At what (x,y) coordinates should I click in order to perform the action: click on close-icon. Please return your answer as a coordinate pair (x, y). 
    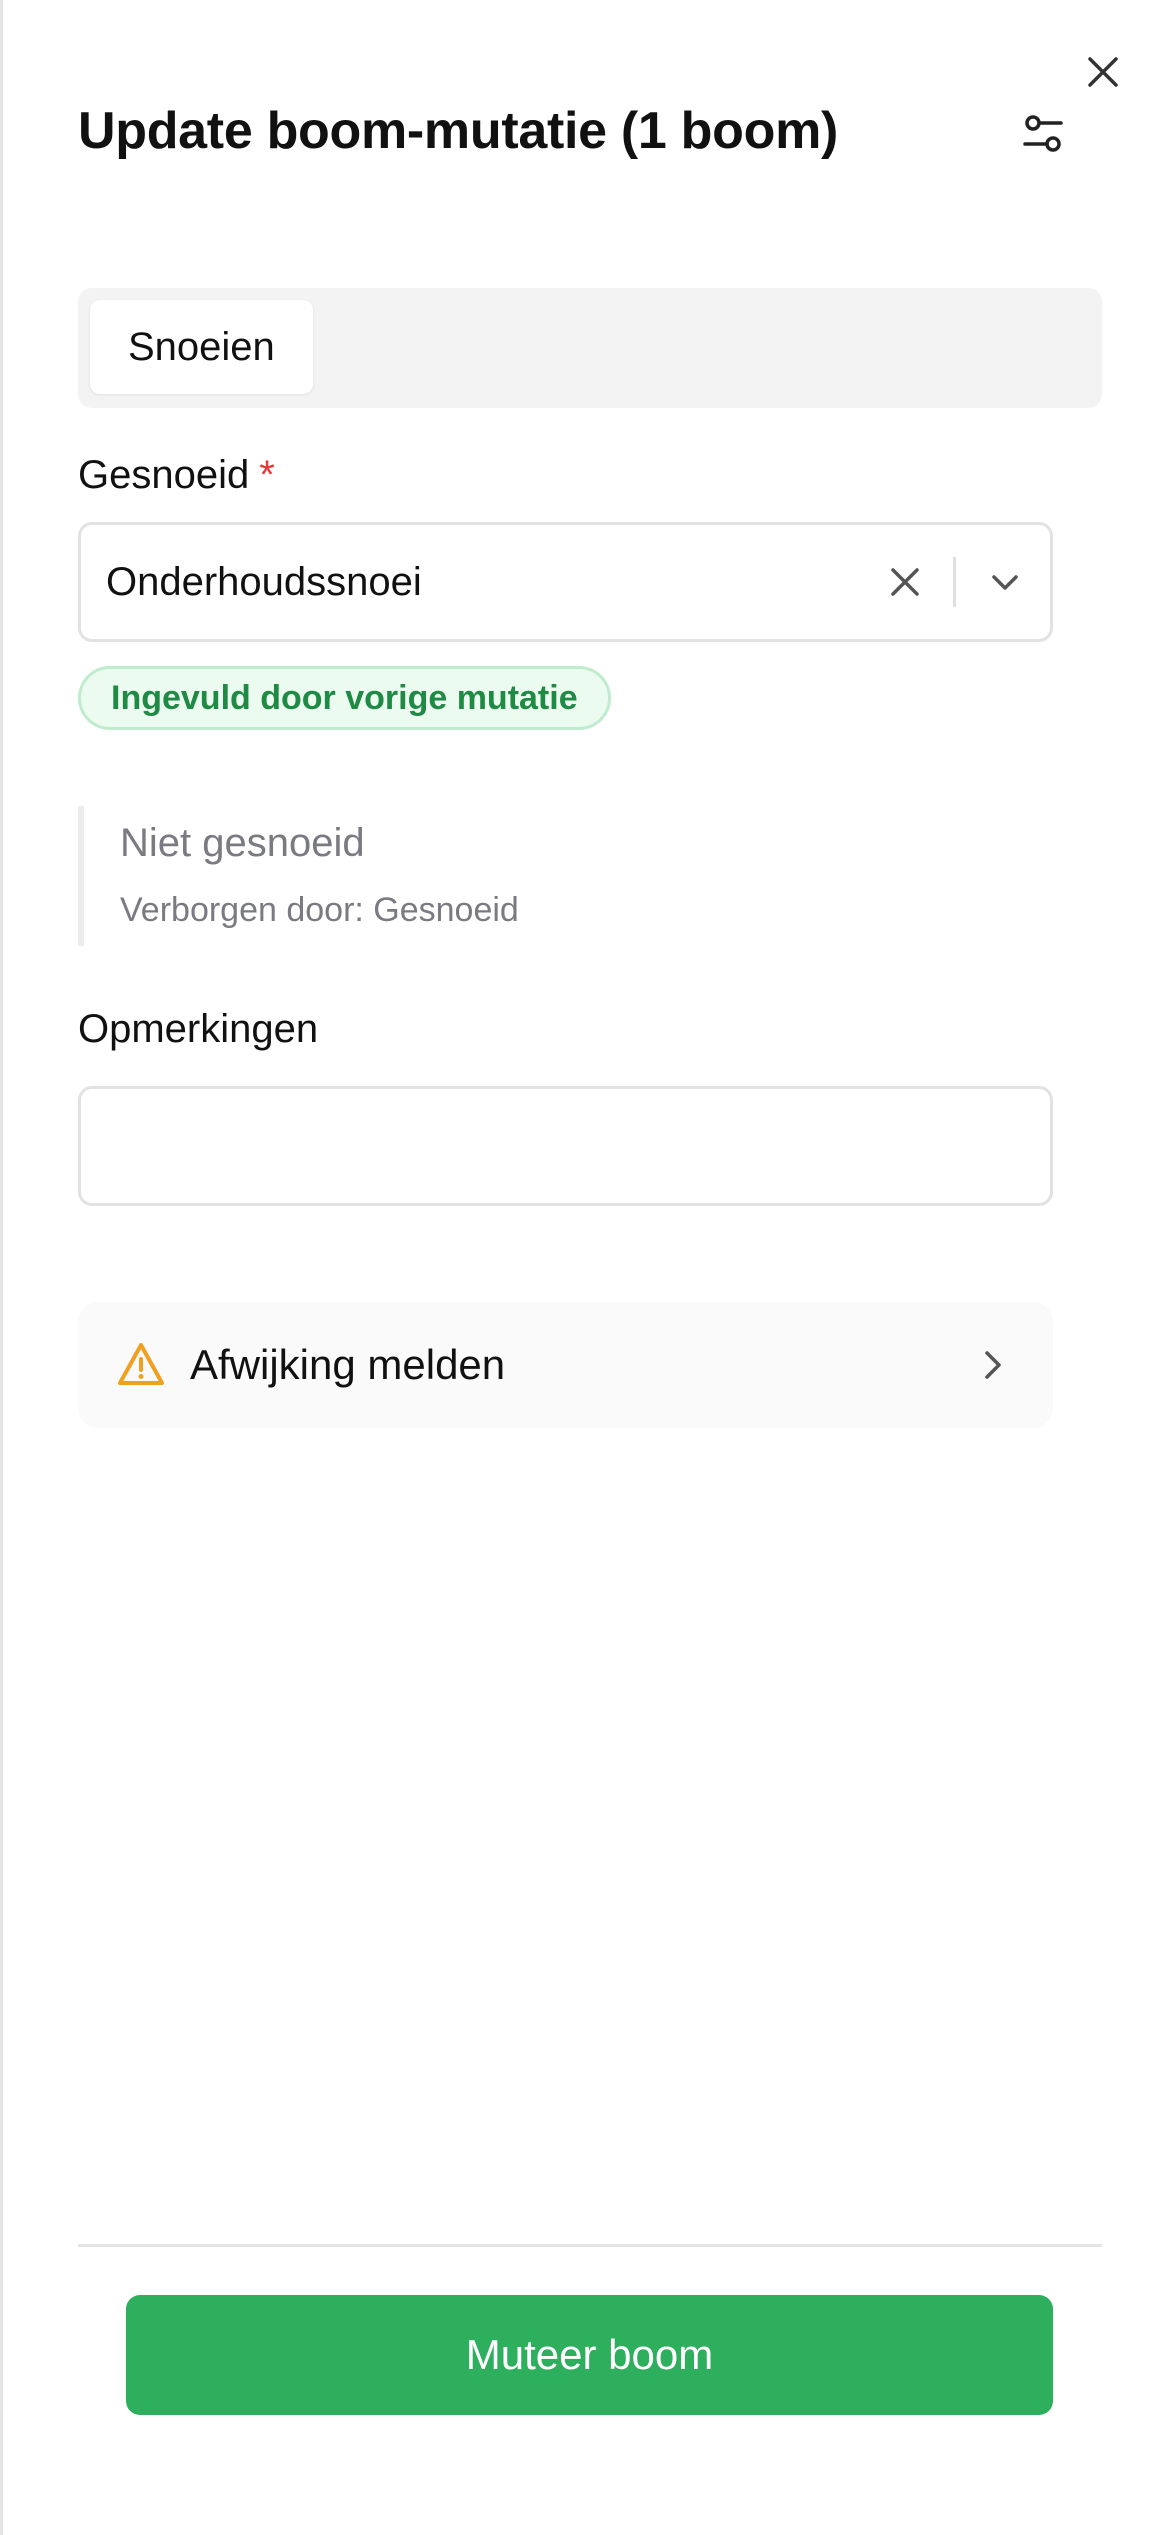
    Looking at the image, I should click on (1103, 72).